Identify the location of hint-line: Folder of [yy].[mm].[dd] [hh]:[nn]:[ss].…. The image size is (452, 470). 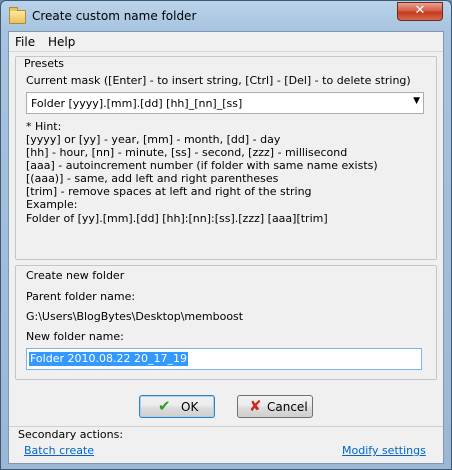
(177, 218).